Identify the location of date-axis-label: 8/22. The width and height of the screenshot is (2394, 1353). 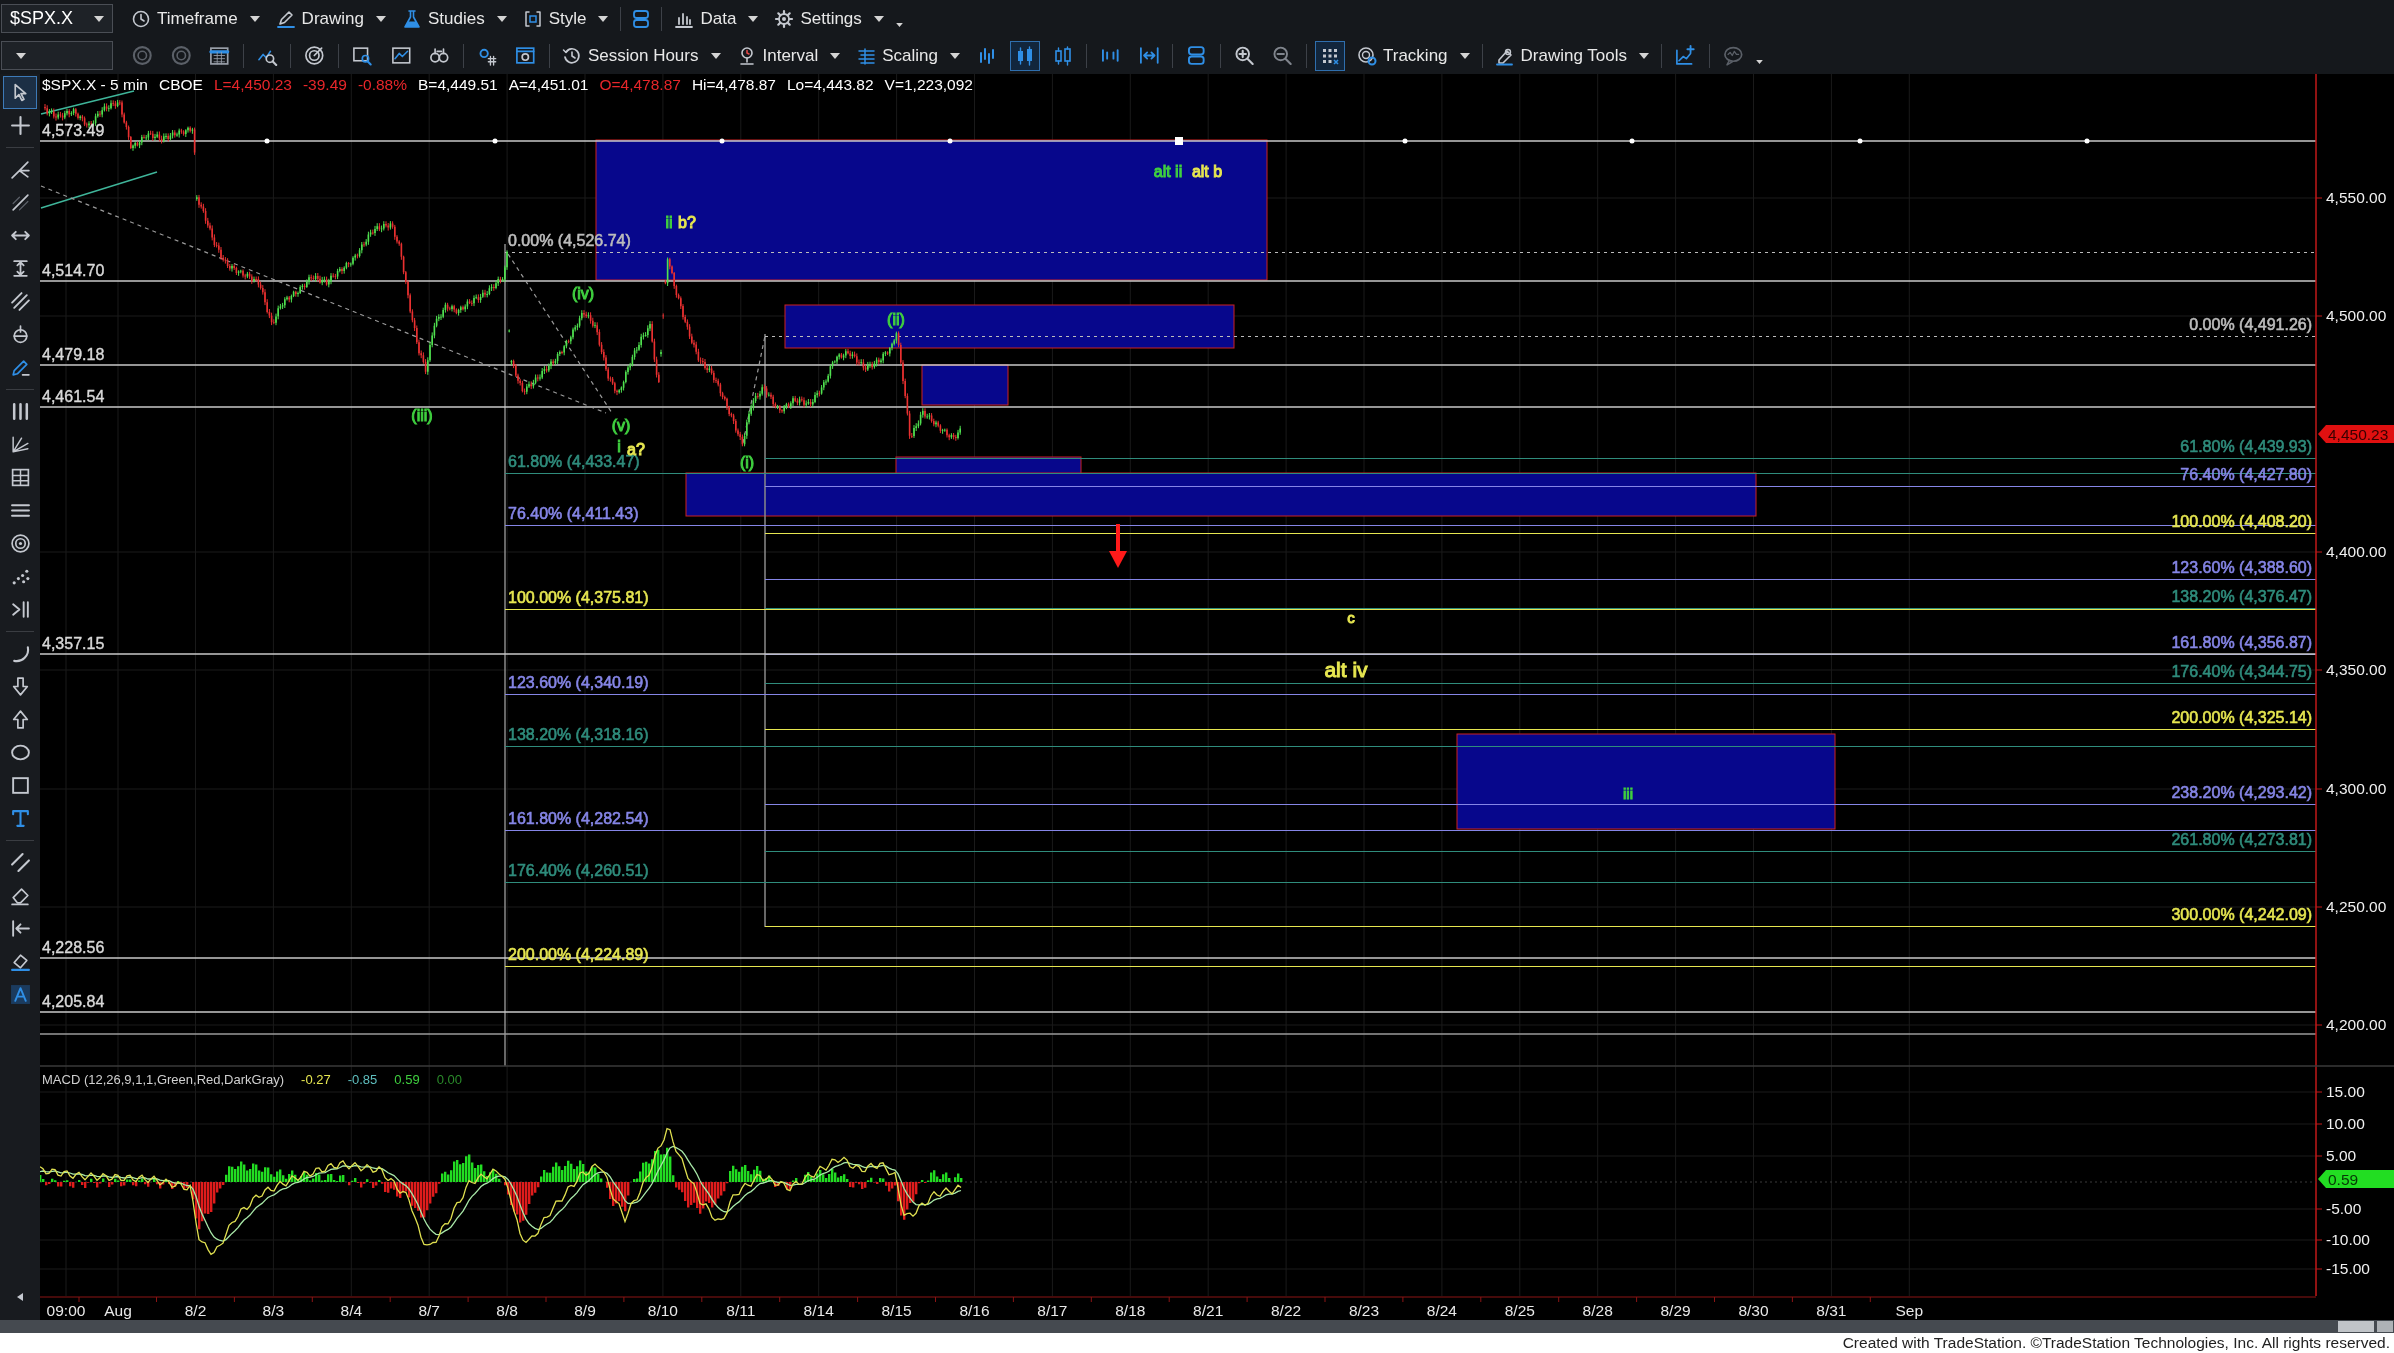
(1286, 1310).